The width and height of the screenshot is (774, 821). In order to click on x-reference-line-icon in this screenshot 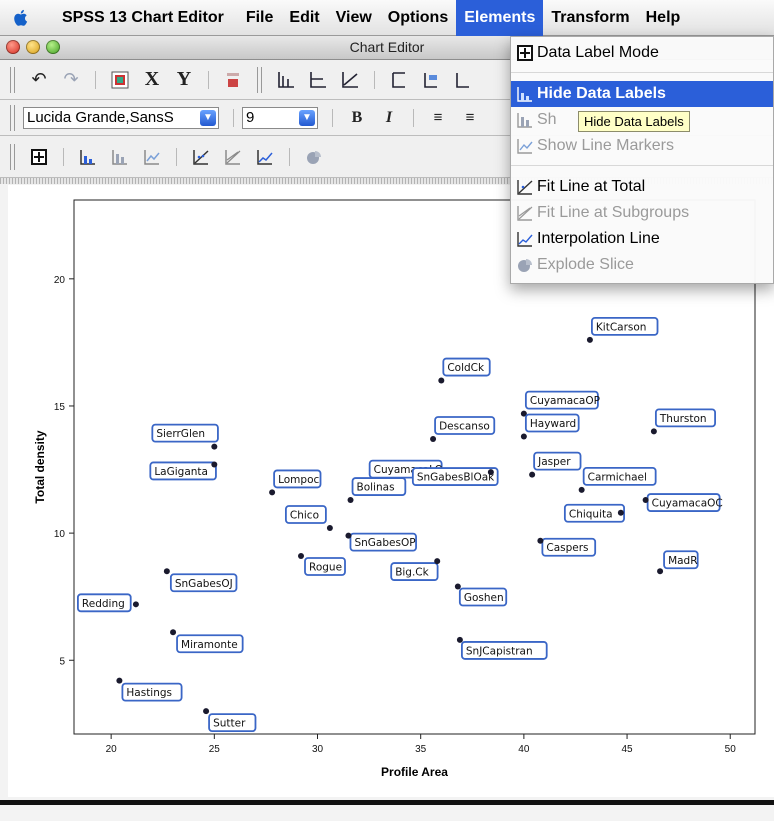, I will do `click(286, 80)`.